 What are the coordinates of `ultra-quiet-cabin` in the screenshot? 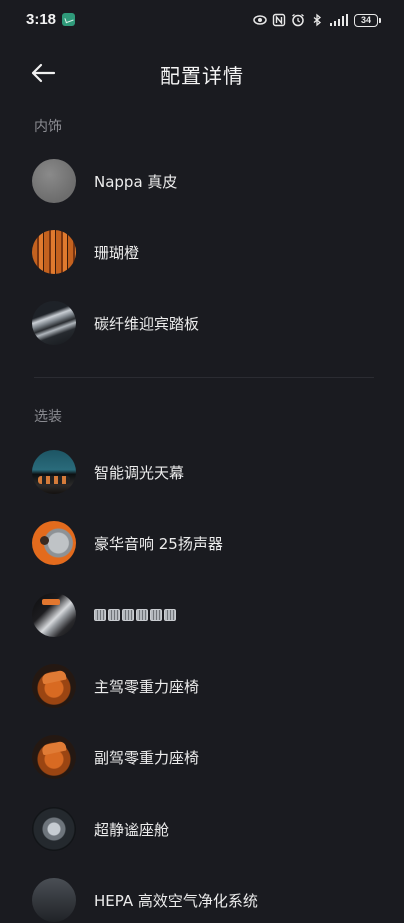 It's located at (54, 829).